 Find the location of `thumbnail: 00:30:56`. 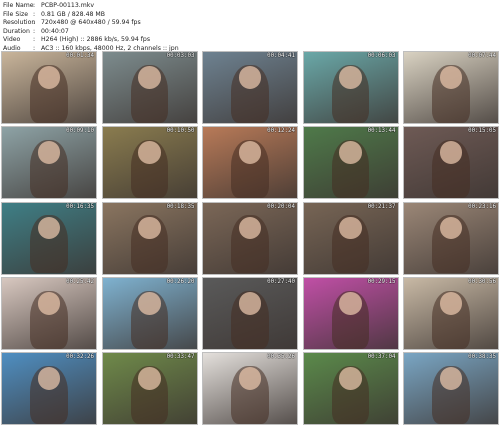

thumbnail: 00:30:56 is located at coordinates (451, 313).